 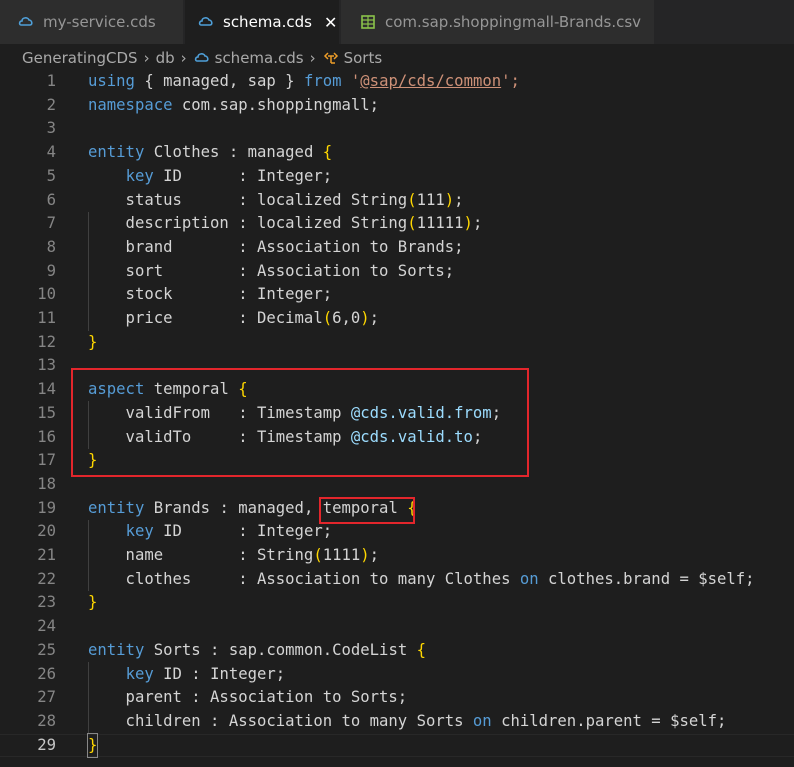 I want to click on breadcrumb-item: db, so click(x=165, y=58).